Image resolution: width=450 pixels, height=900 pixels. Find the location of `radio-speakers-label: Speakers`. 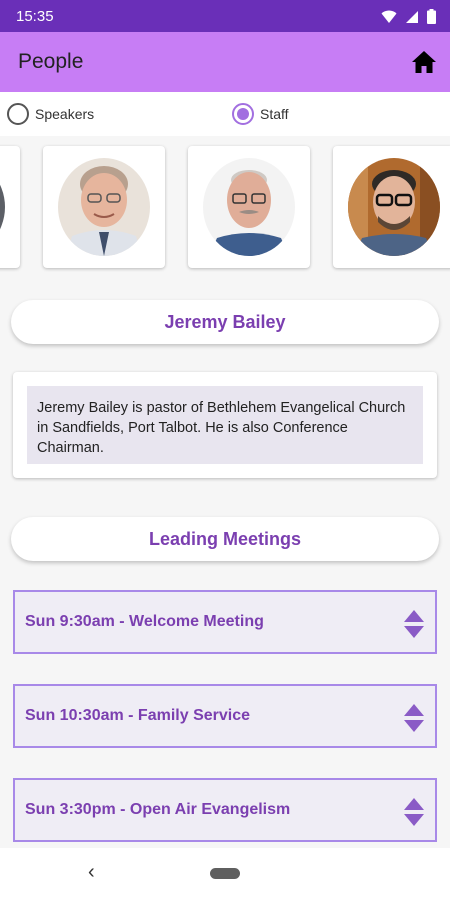

radio-speakers-label: Speakers is located at coordinates (65, 114).